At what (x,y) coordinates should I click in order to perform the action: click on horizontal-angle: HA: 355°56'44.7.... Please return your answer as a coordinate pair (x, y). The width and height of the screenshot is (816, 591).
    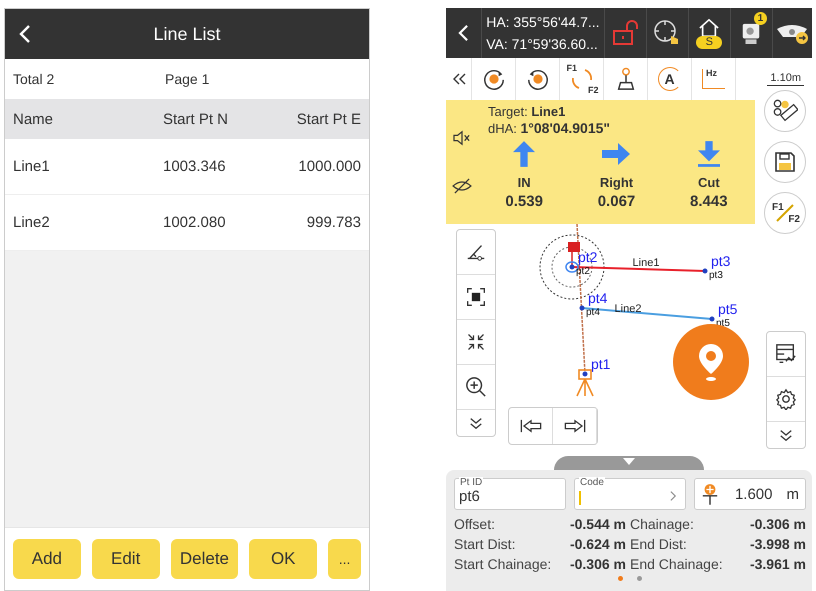
    Looking at the image, I should click on (543, 22).